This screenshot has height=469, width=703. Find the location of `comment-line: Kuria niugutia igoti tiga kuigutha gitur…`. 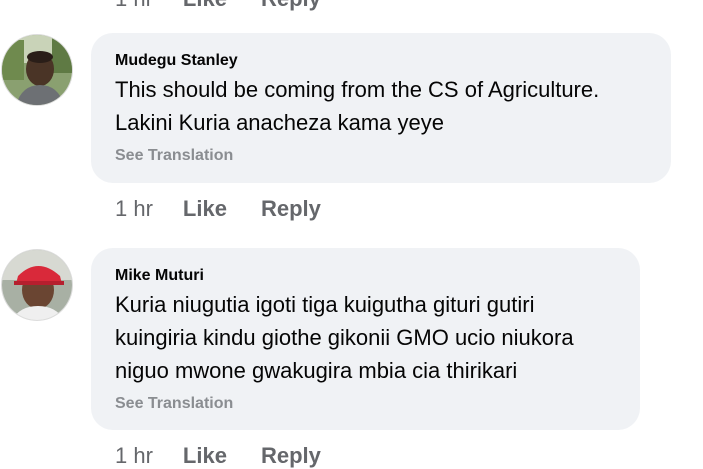

comment-line: Kuria niugutia igoti tiga kuigutha gitur… is located at coordinates (325, 304).